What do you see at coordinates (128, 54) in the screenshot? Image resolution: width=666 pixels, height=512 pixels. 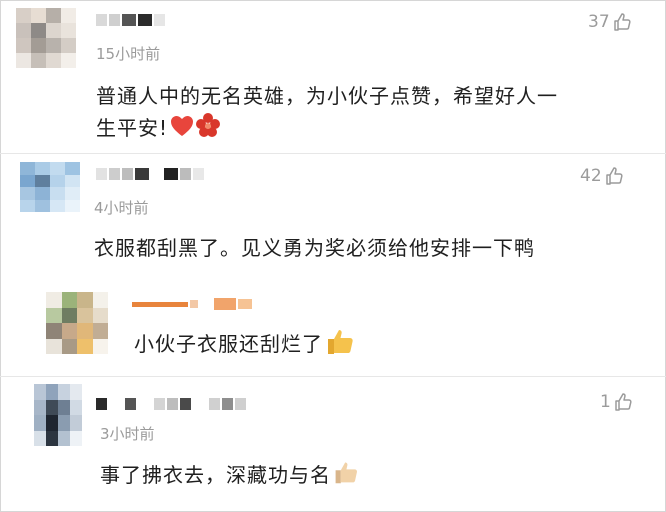 I see `comment-time: 15小时前` at bounding box center [128, 54].